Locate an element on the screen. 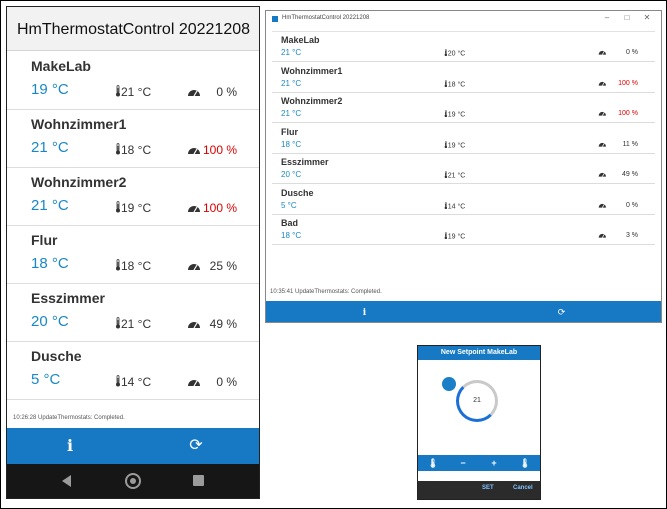  room-name: Esszimmer is located at coordinates (305, 162).